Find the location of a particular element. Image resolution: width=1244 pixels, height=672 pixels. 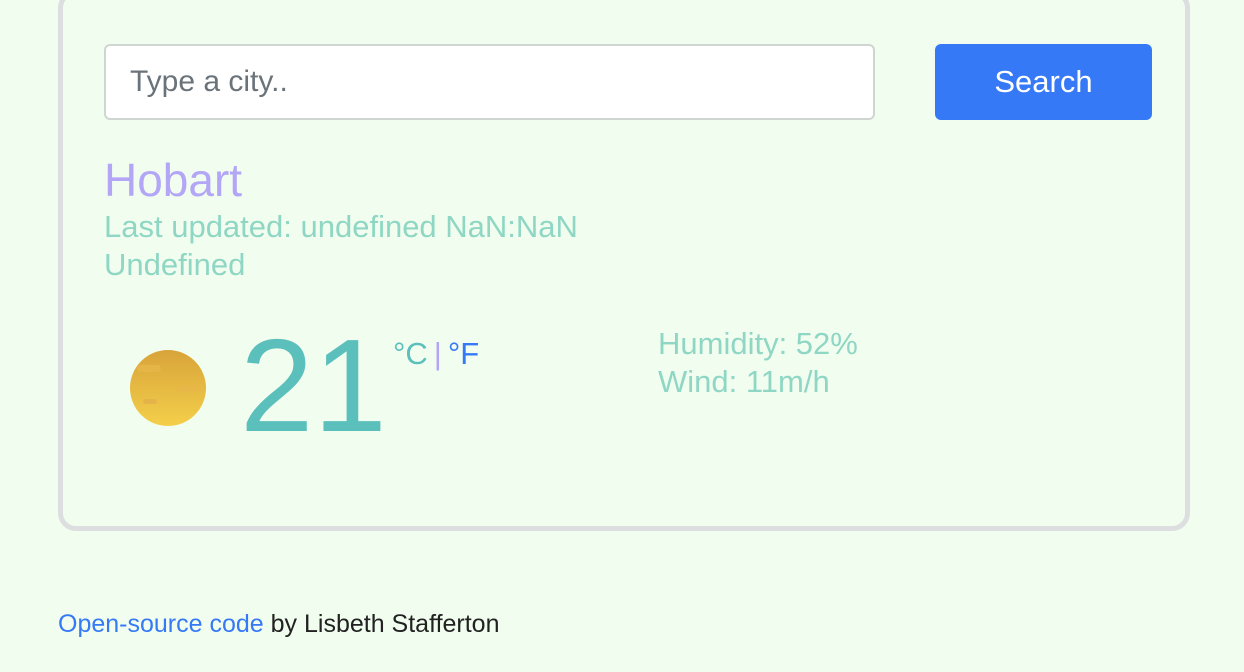

weather-details-list: Humidity: 52% Wind: 11m/h is located at coordinates (758, 363).